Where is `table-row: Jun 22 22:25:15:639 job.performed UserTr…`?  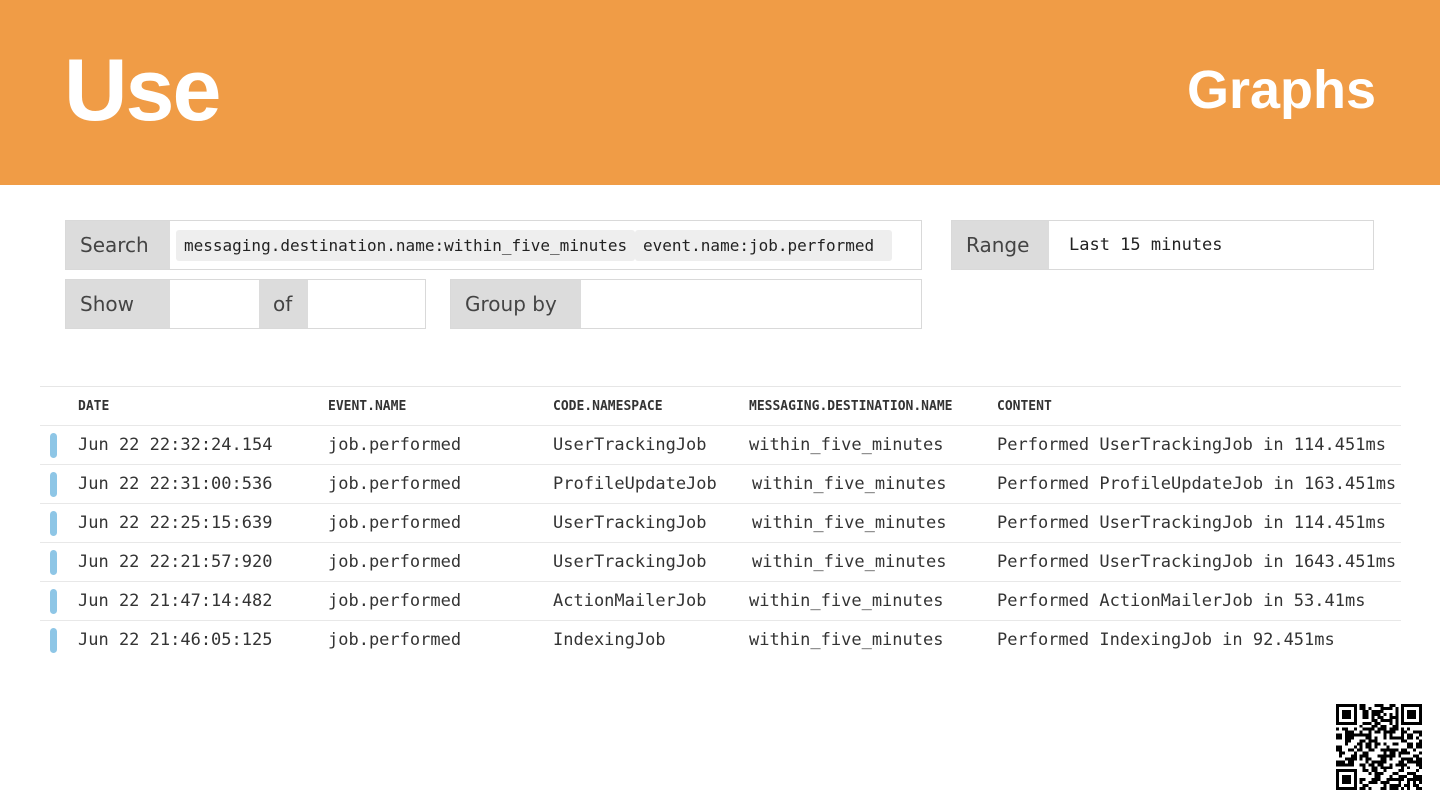 table-row: Jun 22 22:25:15:639 job.performed UserTr… is located at coordinates (720, 523).